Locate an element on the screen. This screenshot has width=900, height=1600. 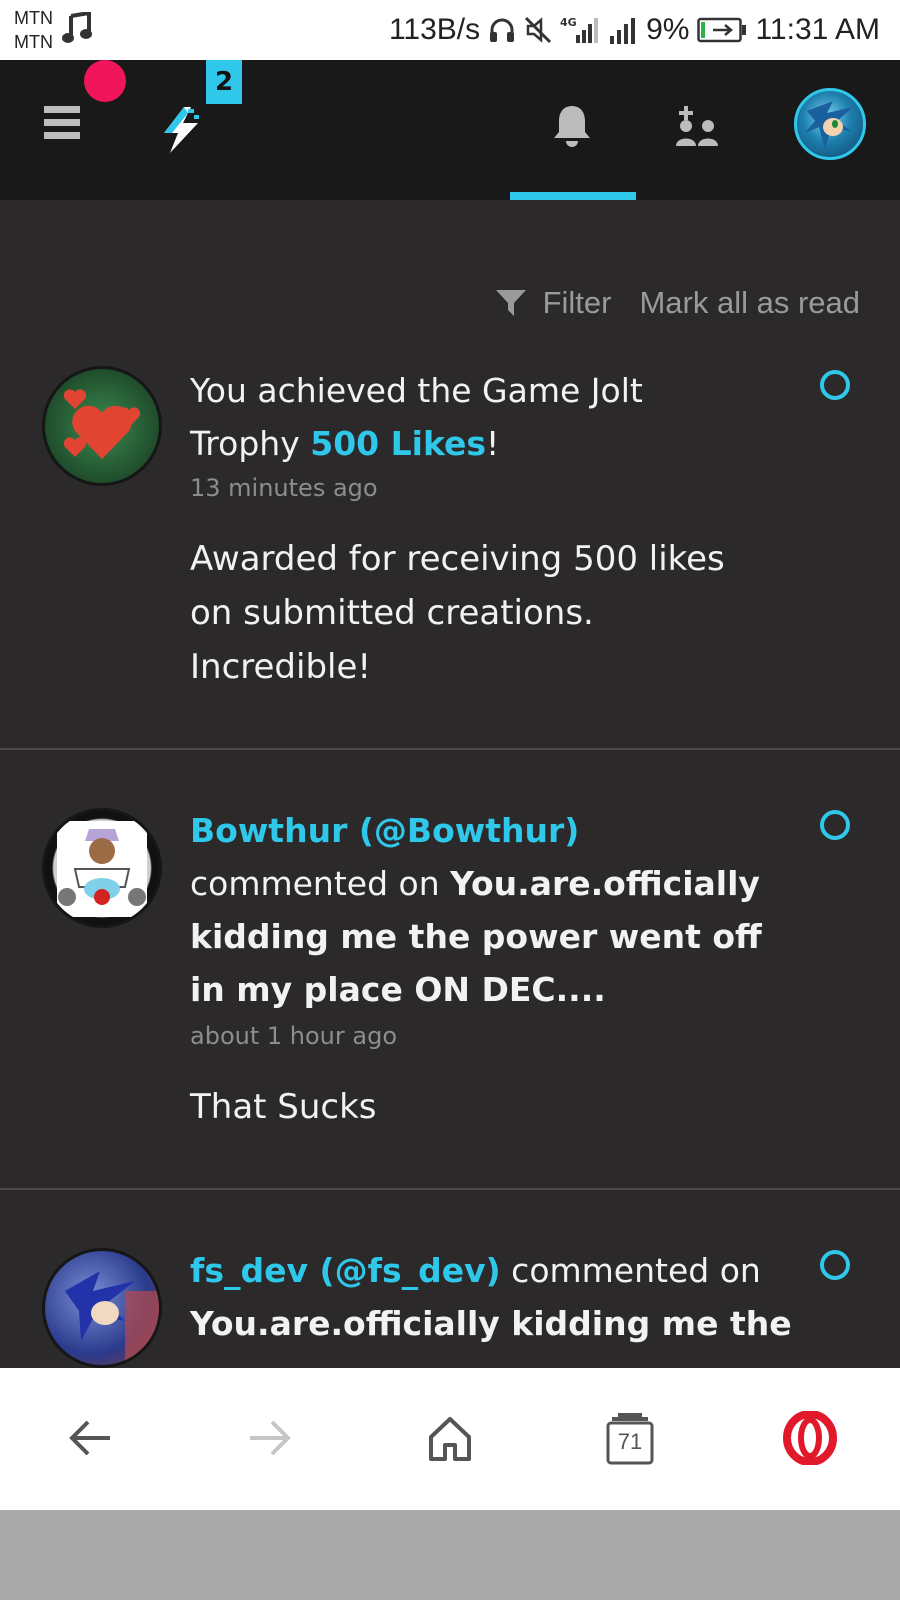
headphones-icon is located at coordinates (502, 30).